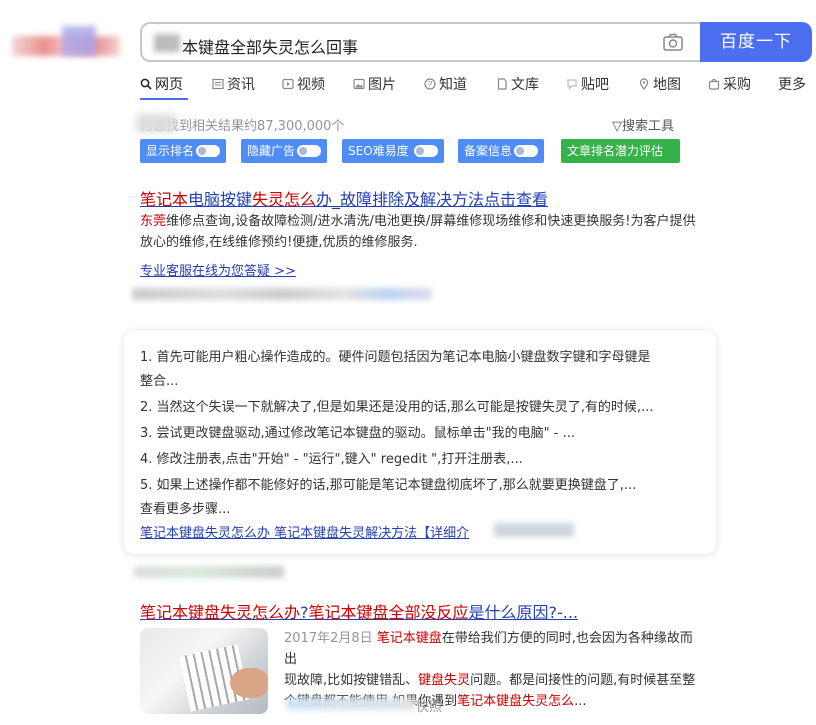  Describe the element at coordinates (648, 126) in the screenshot. I see `search-tools-label: 搜索工具` at that location.